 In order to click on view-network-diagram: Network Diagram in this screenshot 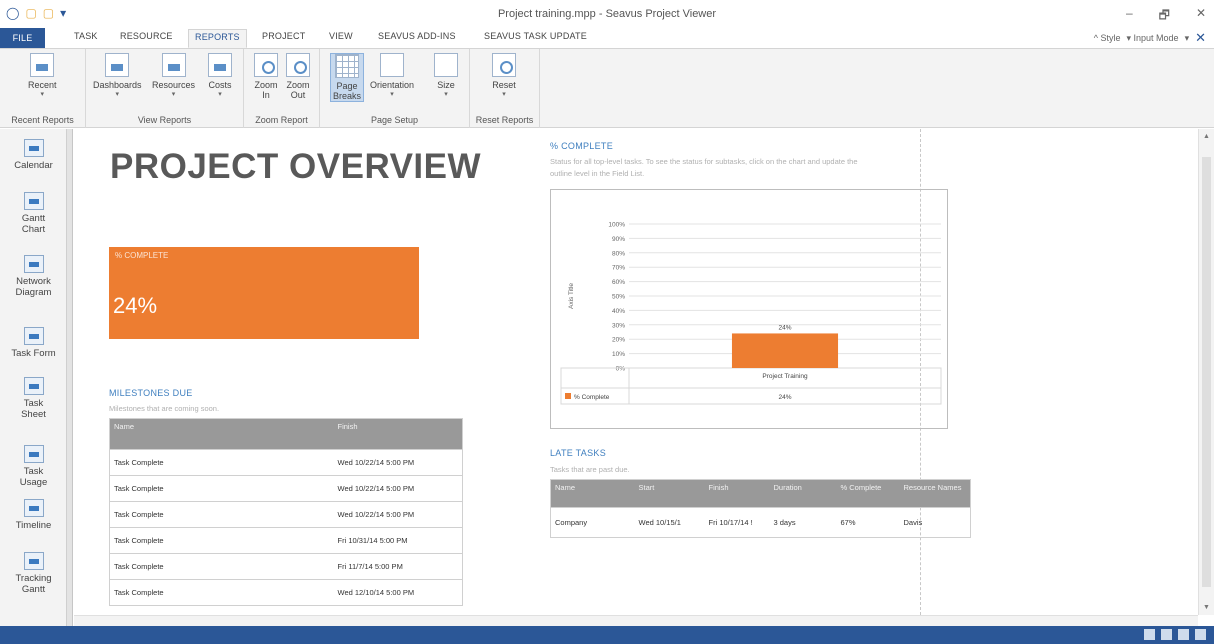, I will do `click(33, 276)`.